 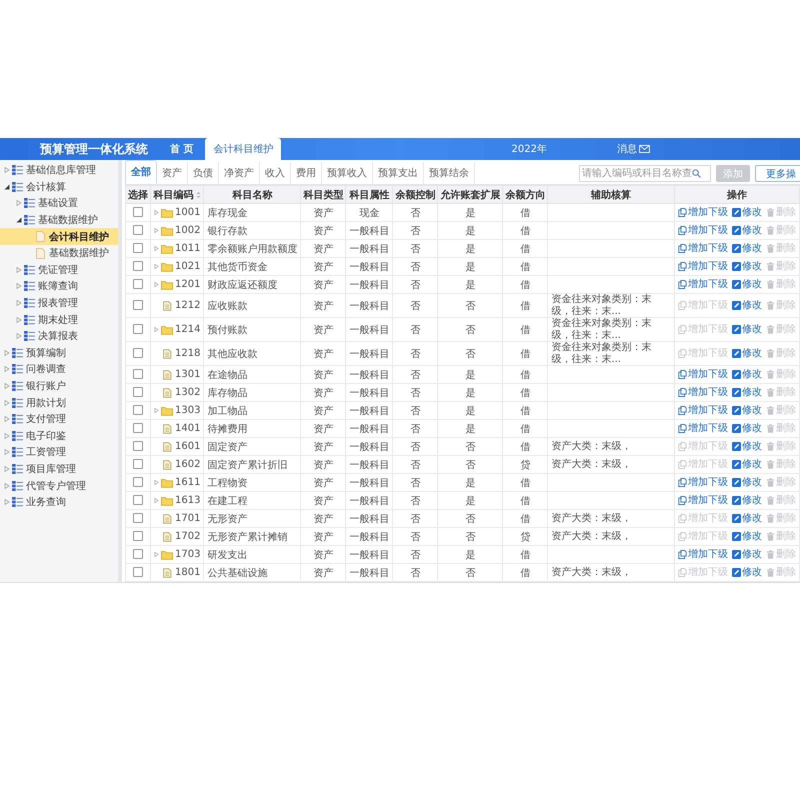 What do you see at coordinates (306, 173) in the screenshot?
I see `category-tab: 费用` at bounding box center [306, 173].